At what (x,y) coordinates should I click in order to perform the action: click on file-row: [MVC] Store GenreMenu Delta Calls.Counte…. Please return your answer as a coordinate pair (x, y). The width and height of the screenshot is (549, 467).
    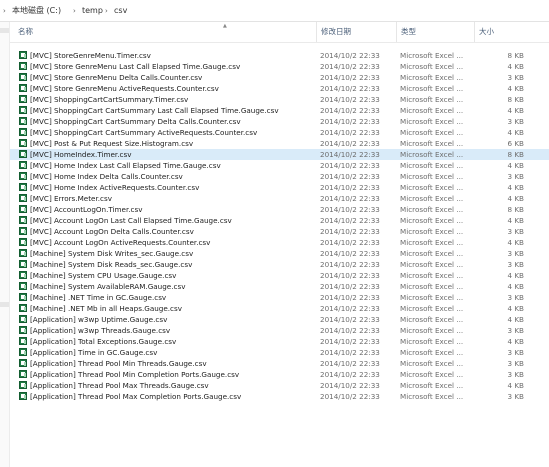
    Looking at the image, I should click on (279, 77).